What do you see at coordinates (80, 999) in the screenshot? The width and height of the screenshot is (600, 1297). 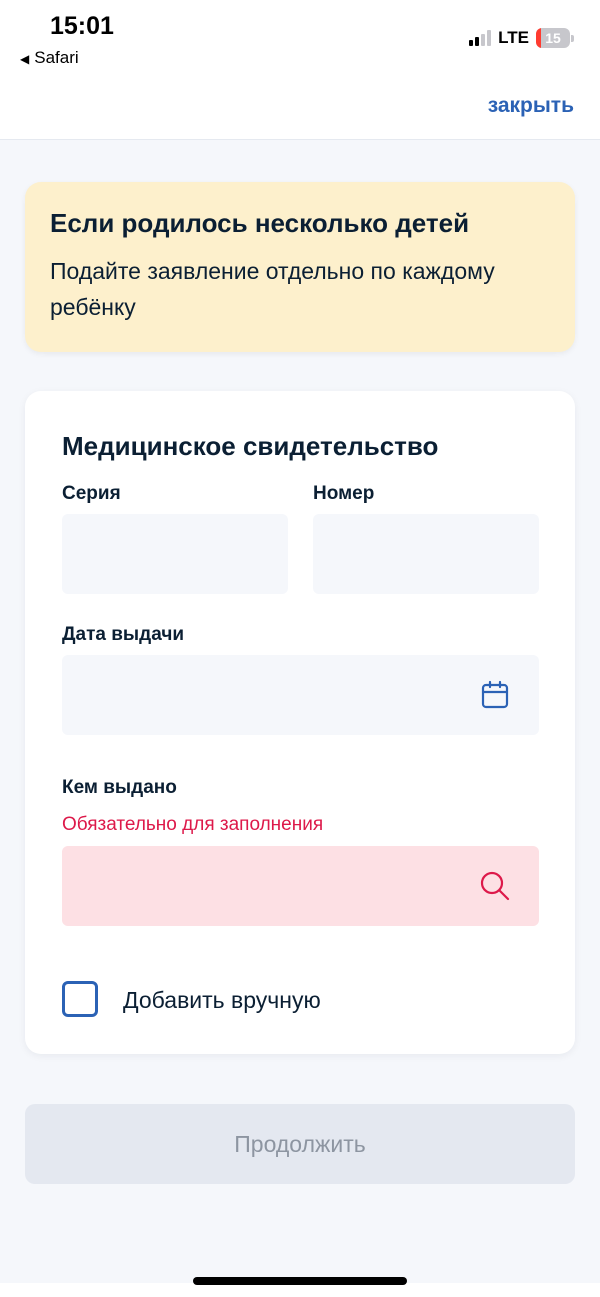 I see `manual-entry-checkbox` at bounding box center [80, 999].